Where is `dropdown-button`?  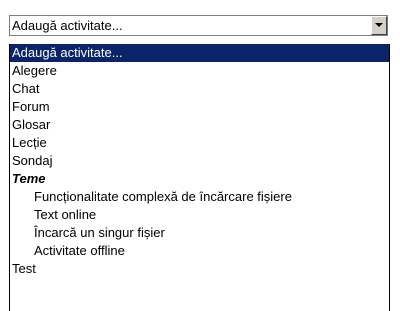
dropdown-button is located at coordinates (379, 25).